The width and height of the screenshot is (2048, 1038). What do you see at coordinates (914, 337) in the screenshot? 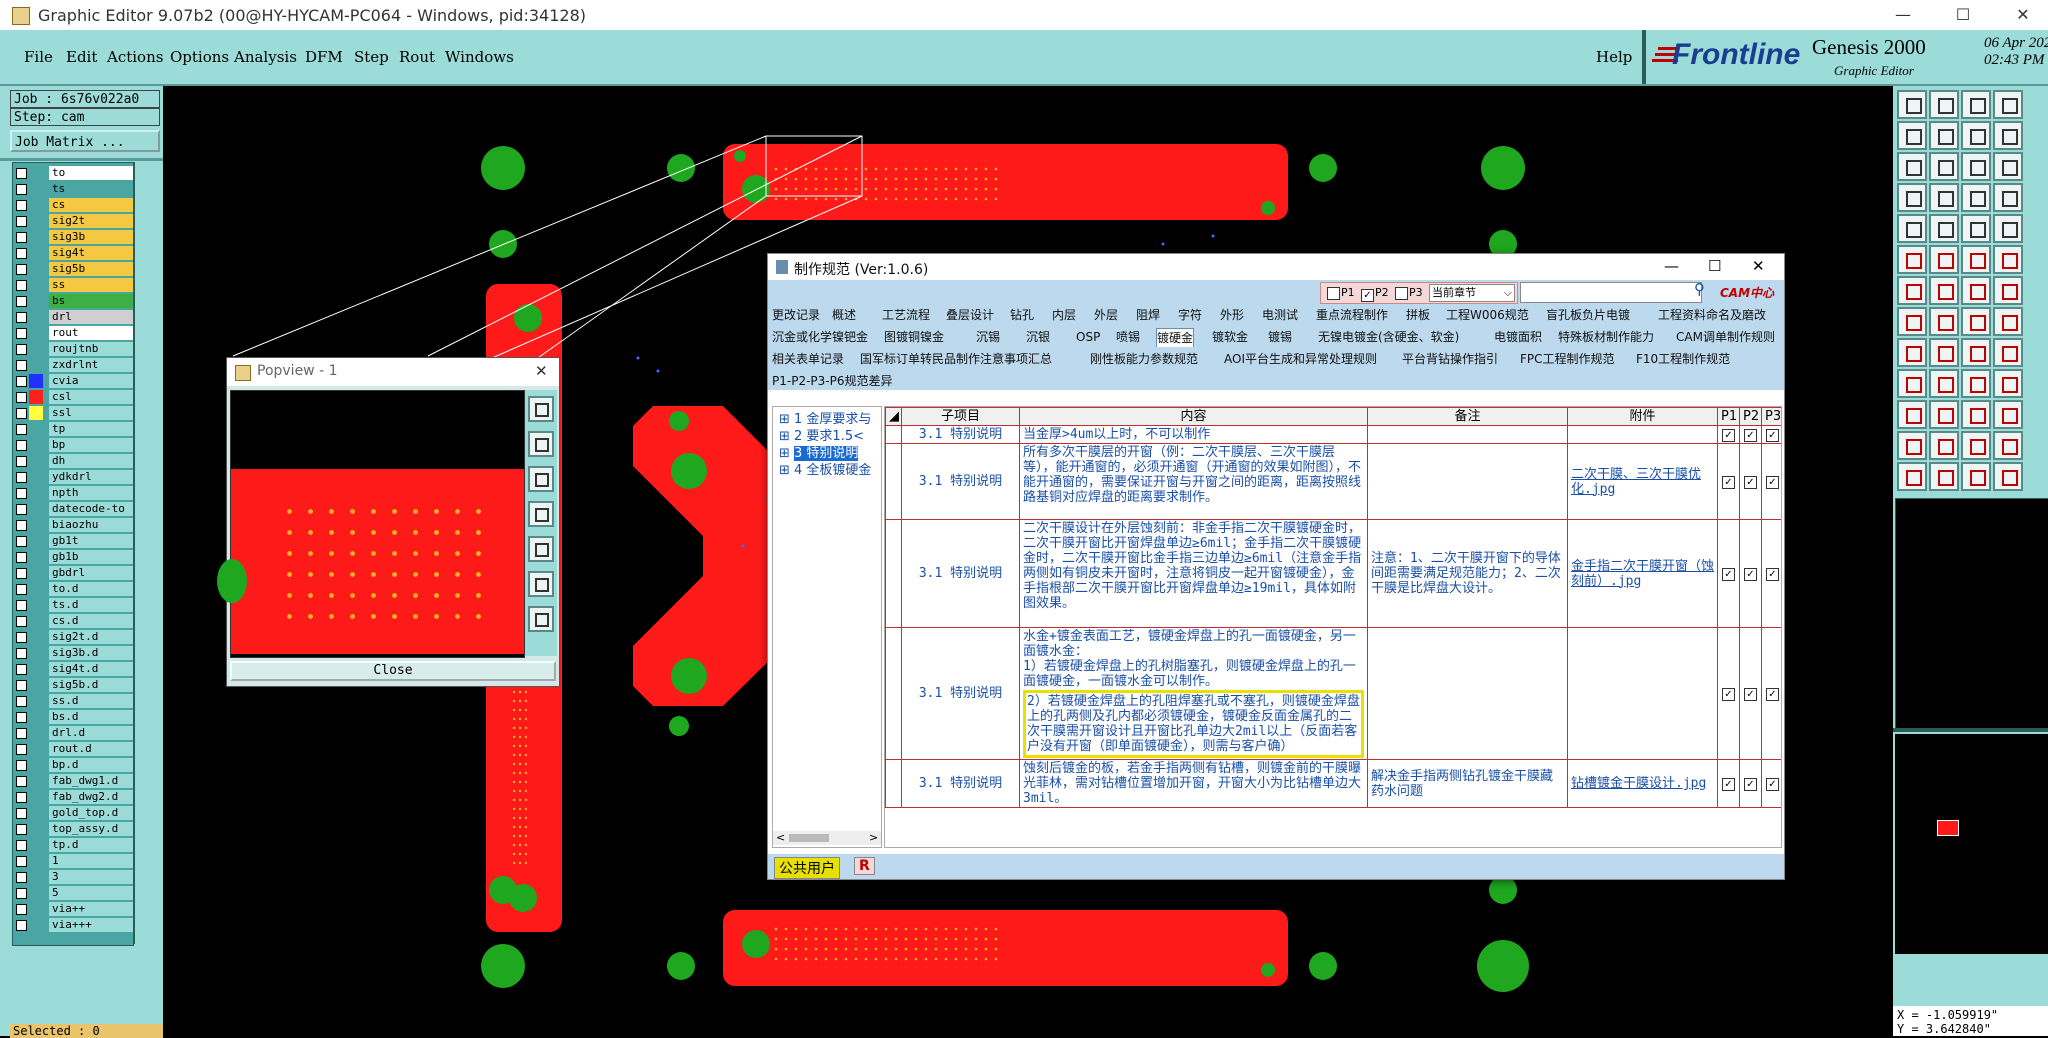
I see `tab-1-1: 图镀铜镍金` at bounding box center [914, 337].